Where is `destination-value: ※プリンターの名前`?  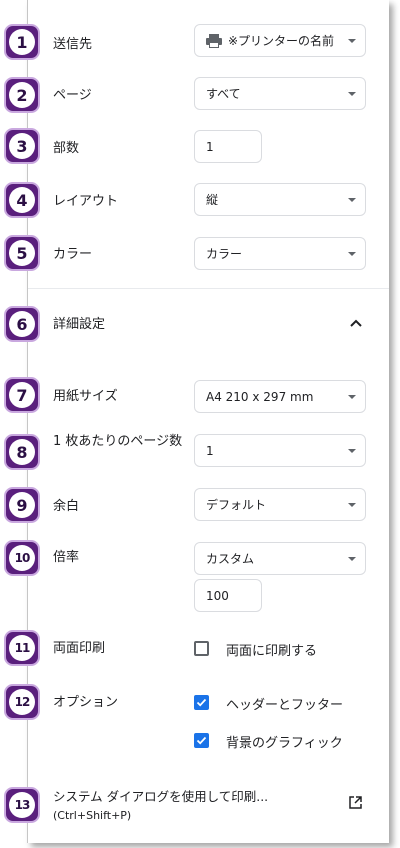
destination-value: ※プリンターの名前 is located at coordinates (281, 41).